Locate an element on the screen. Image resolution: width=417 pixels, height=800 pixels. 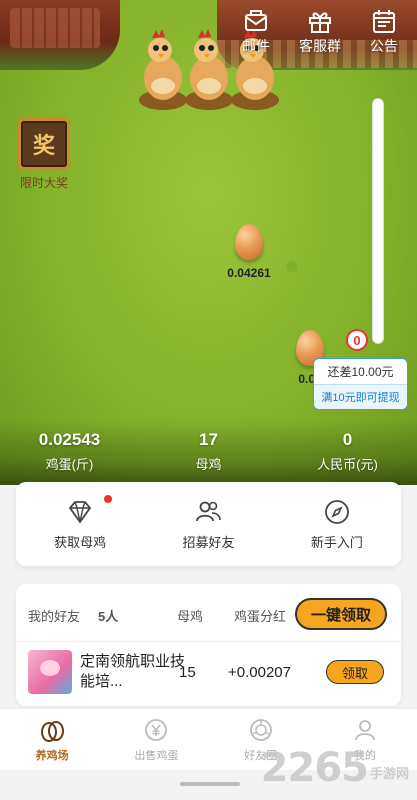
notice-button: 公告 is located at coordinates (384, 32).